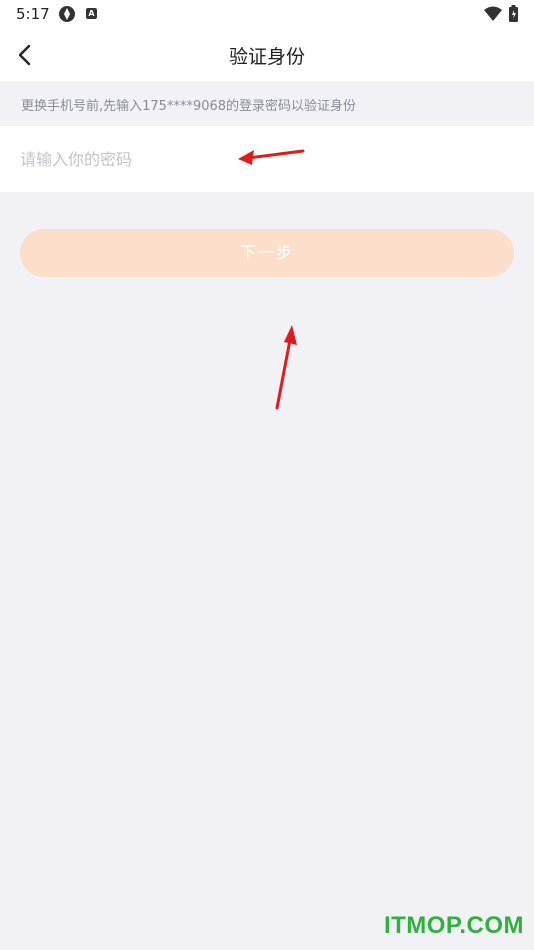 The width and height of the screenshot is (534, 950). What do you see at coordinates (267, 14) in the screenshot?
I see `status-bar: 5:17 A` at bounding box center [267, 14].